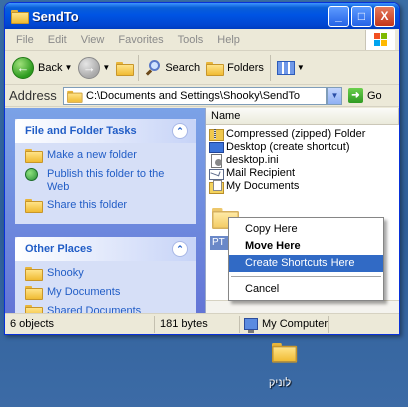 The height and width of the screenshot is (407, 408). I want to click on folders-button: Folders, so click(235, 68).